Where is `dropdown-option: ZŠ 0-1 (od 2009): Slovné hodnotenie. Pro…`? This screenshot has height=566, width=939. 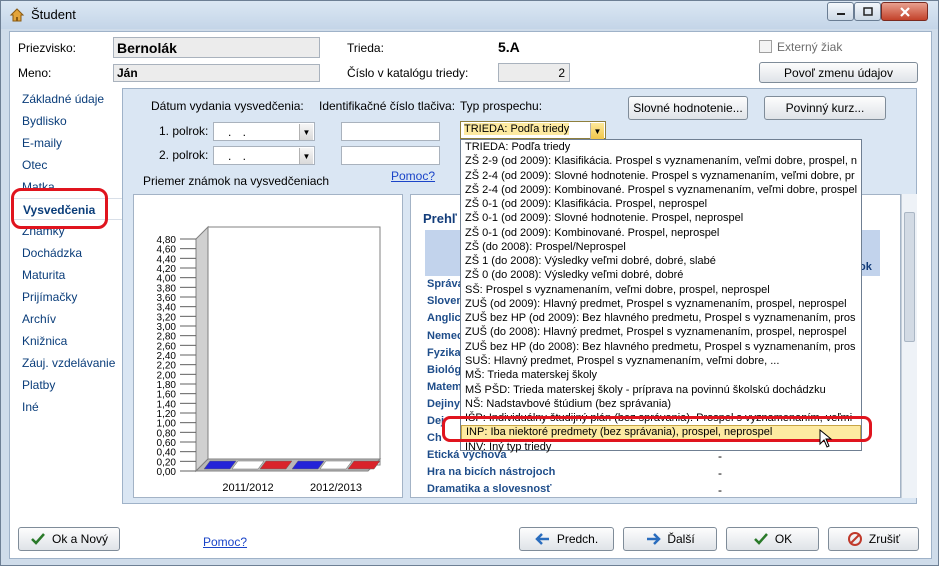 dropdown-option: ZŠ 0-1 (od 2009): Slovné hodnotenie. Pro… is located at coordinates (661, 218).